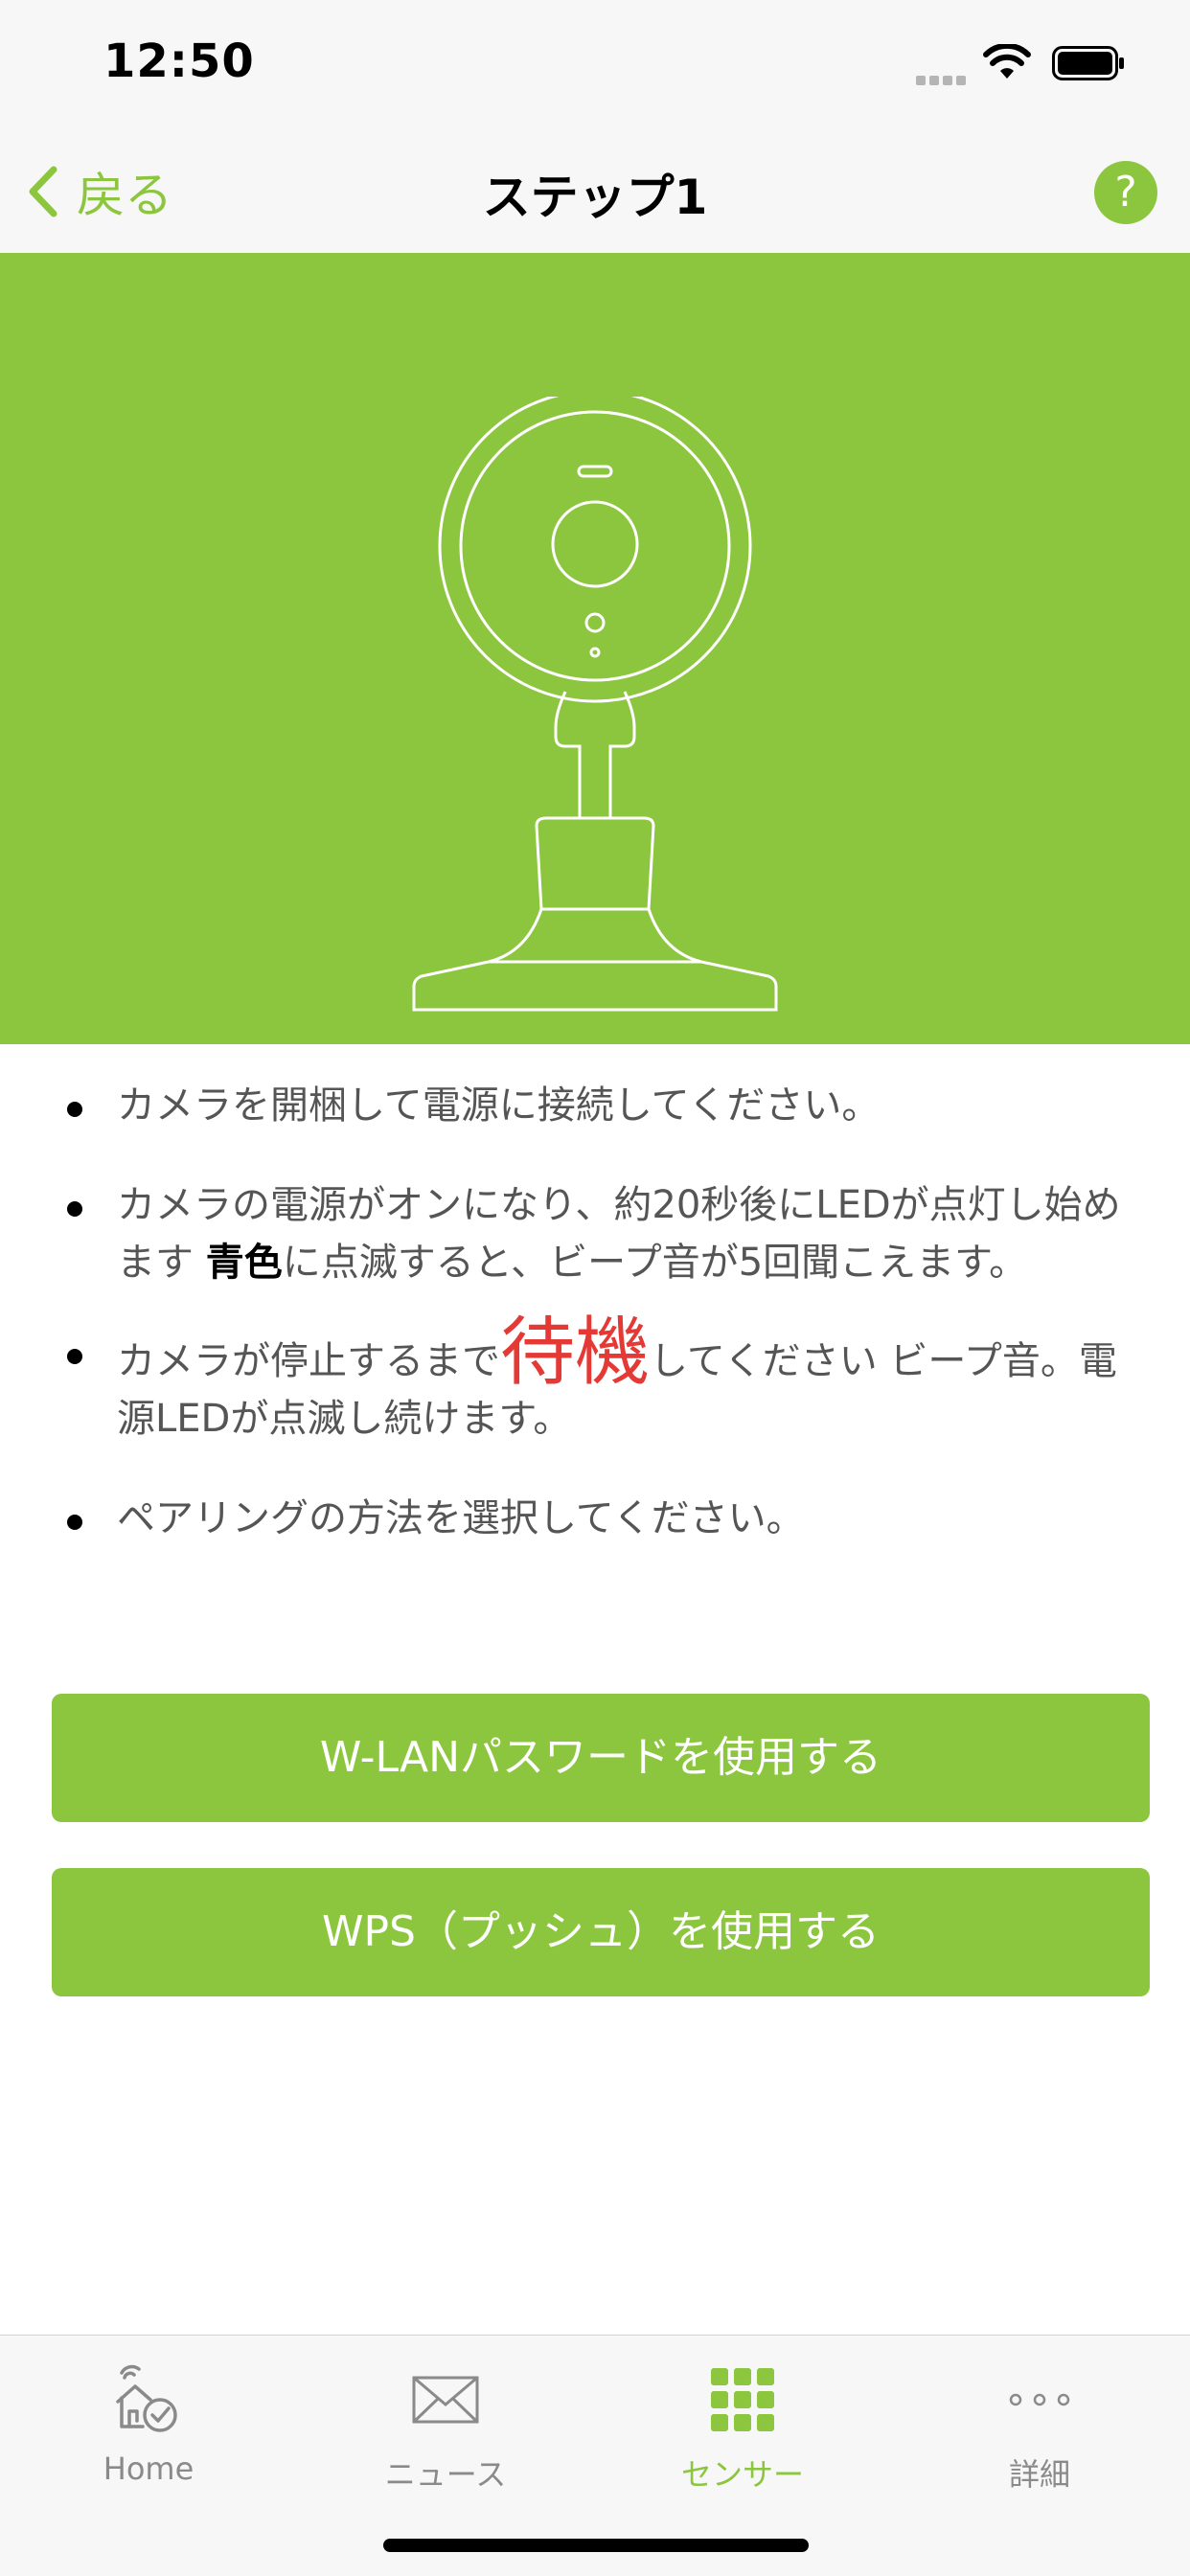  I want to click on tab-home: Home, so click(148, 2422).